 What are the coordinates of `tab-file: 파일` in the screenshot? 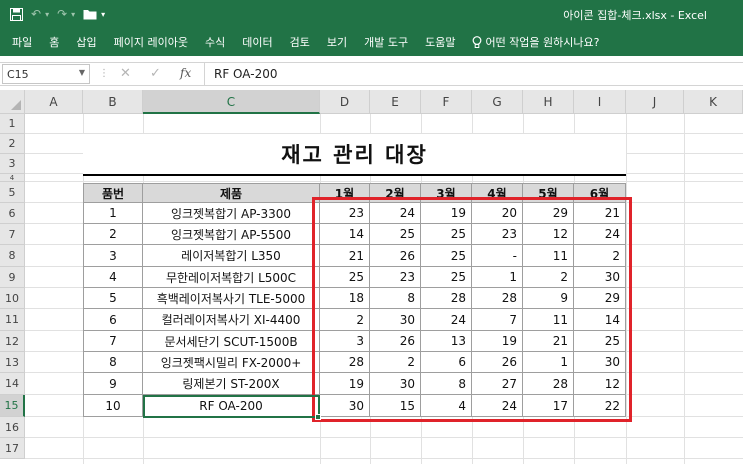 It's located at (22, 42).